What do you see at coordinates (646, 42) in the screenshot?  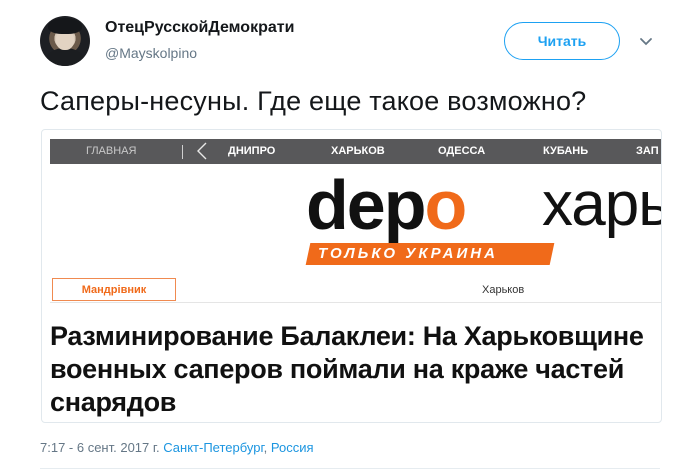 I see `chevron-down-icon` at bounding box center [646, 42].